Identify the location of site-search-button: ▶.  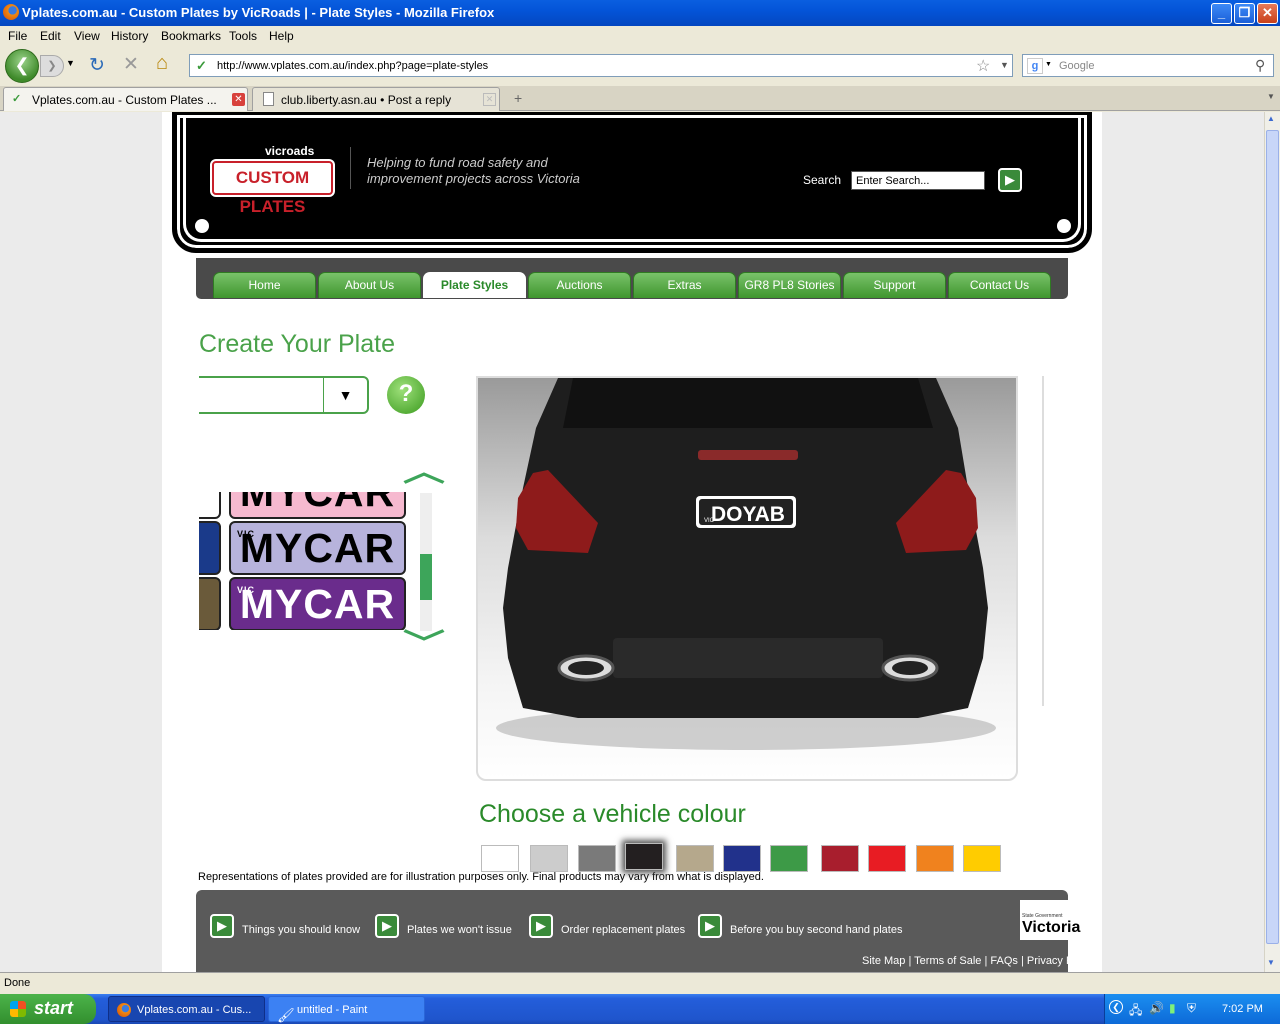
(1010, 180).